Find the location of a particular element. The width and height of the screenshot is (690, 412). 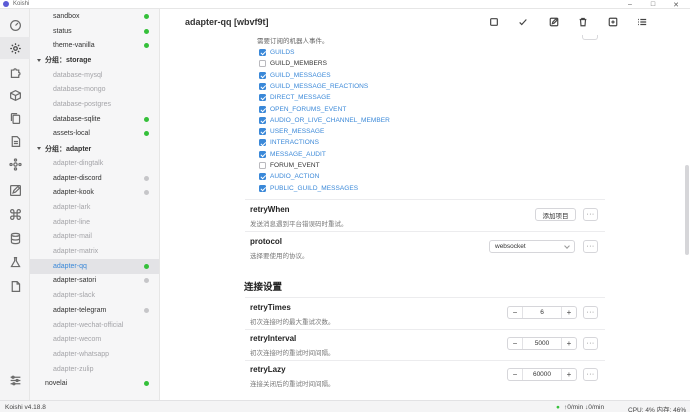

intent-checkbox-message-audit: MESSAGE_AUDIT is located at coordinates (292, 154).